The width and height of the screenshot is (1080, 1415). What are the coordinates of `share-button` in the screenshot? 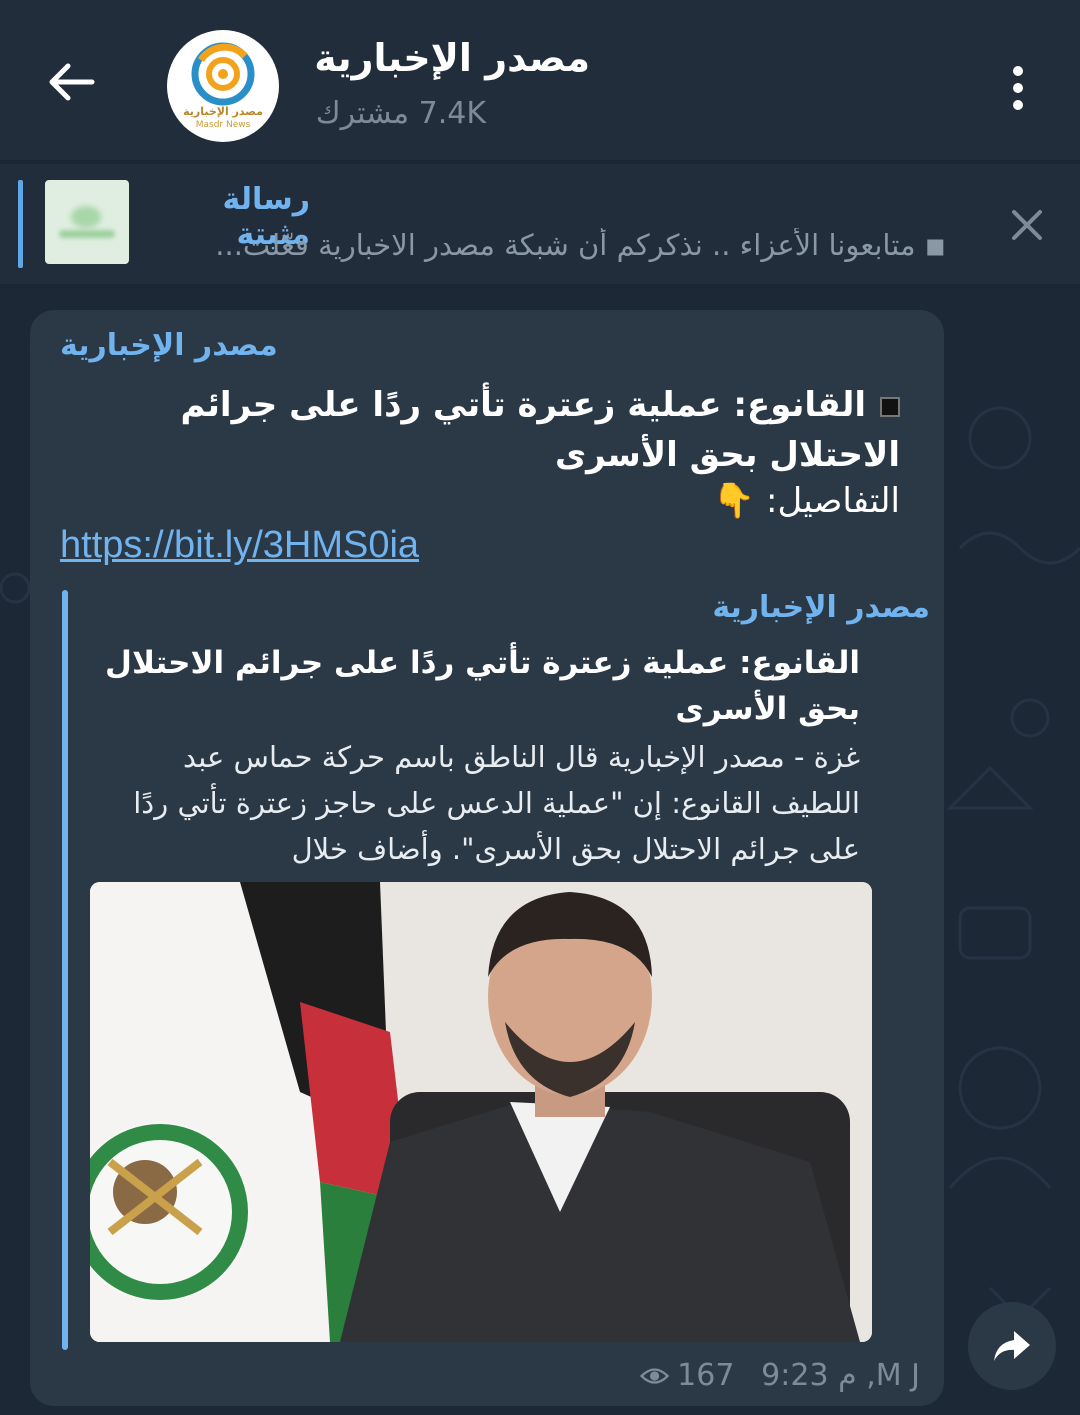 It's located at (1012, 1346).